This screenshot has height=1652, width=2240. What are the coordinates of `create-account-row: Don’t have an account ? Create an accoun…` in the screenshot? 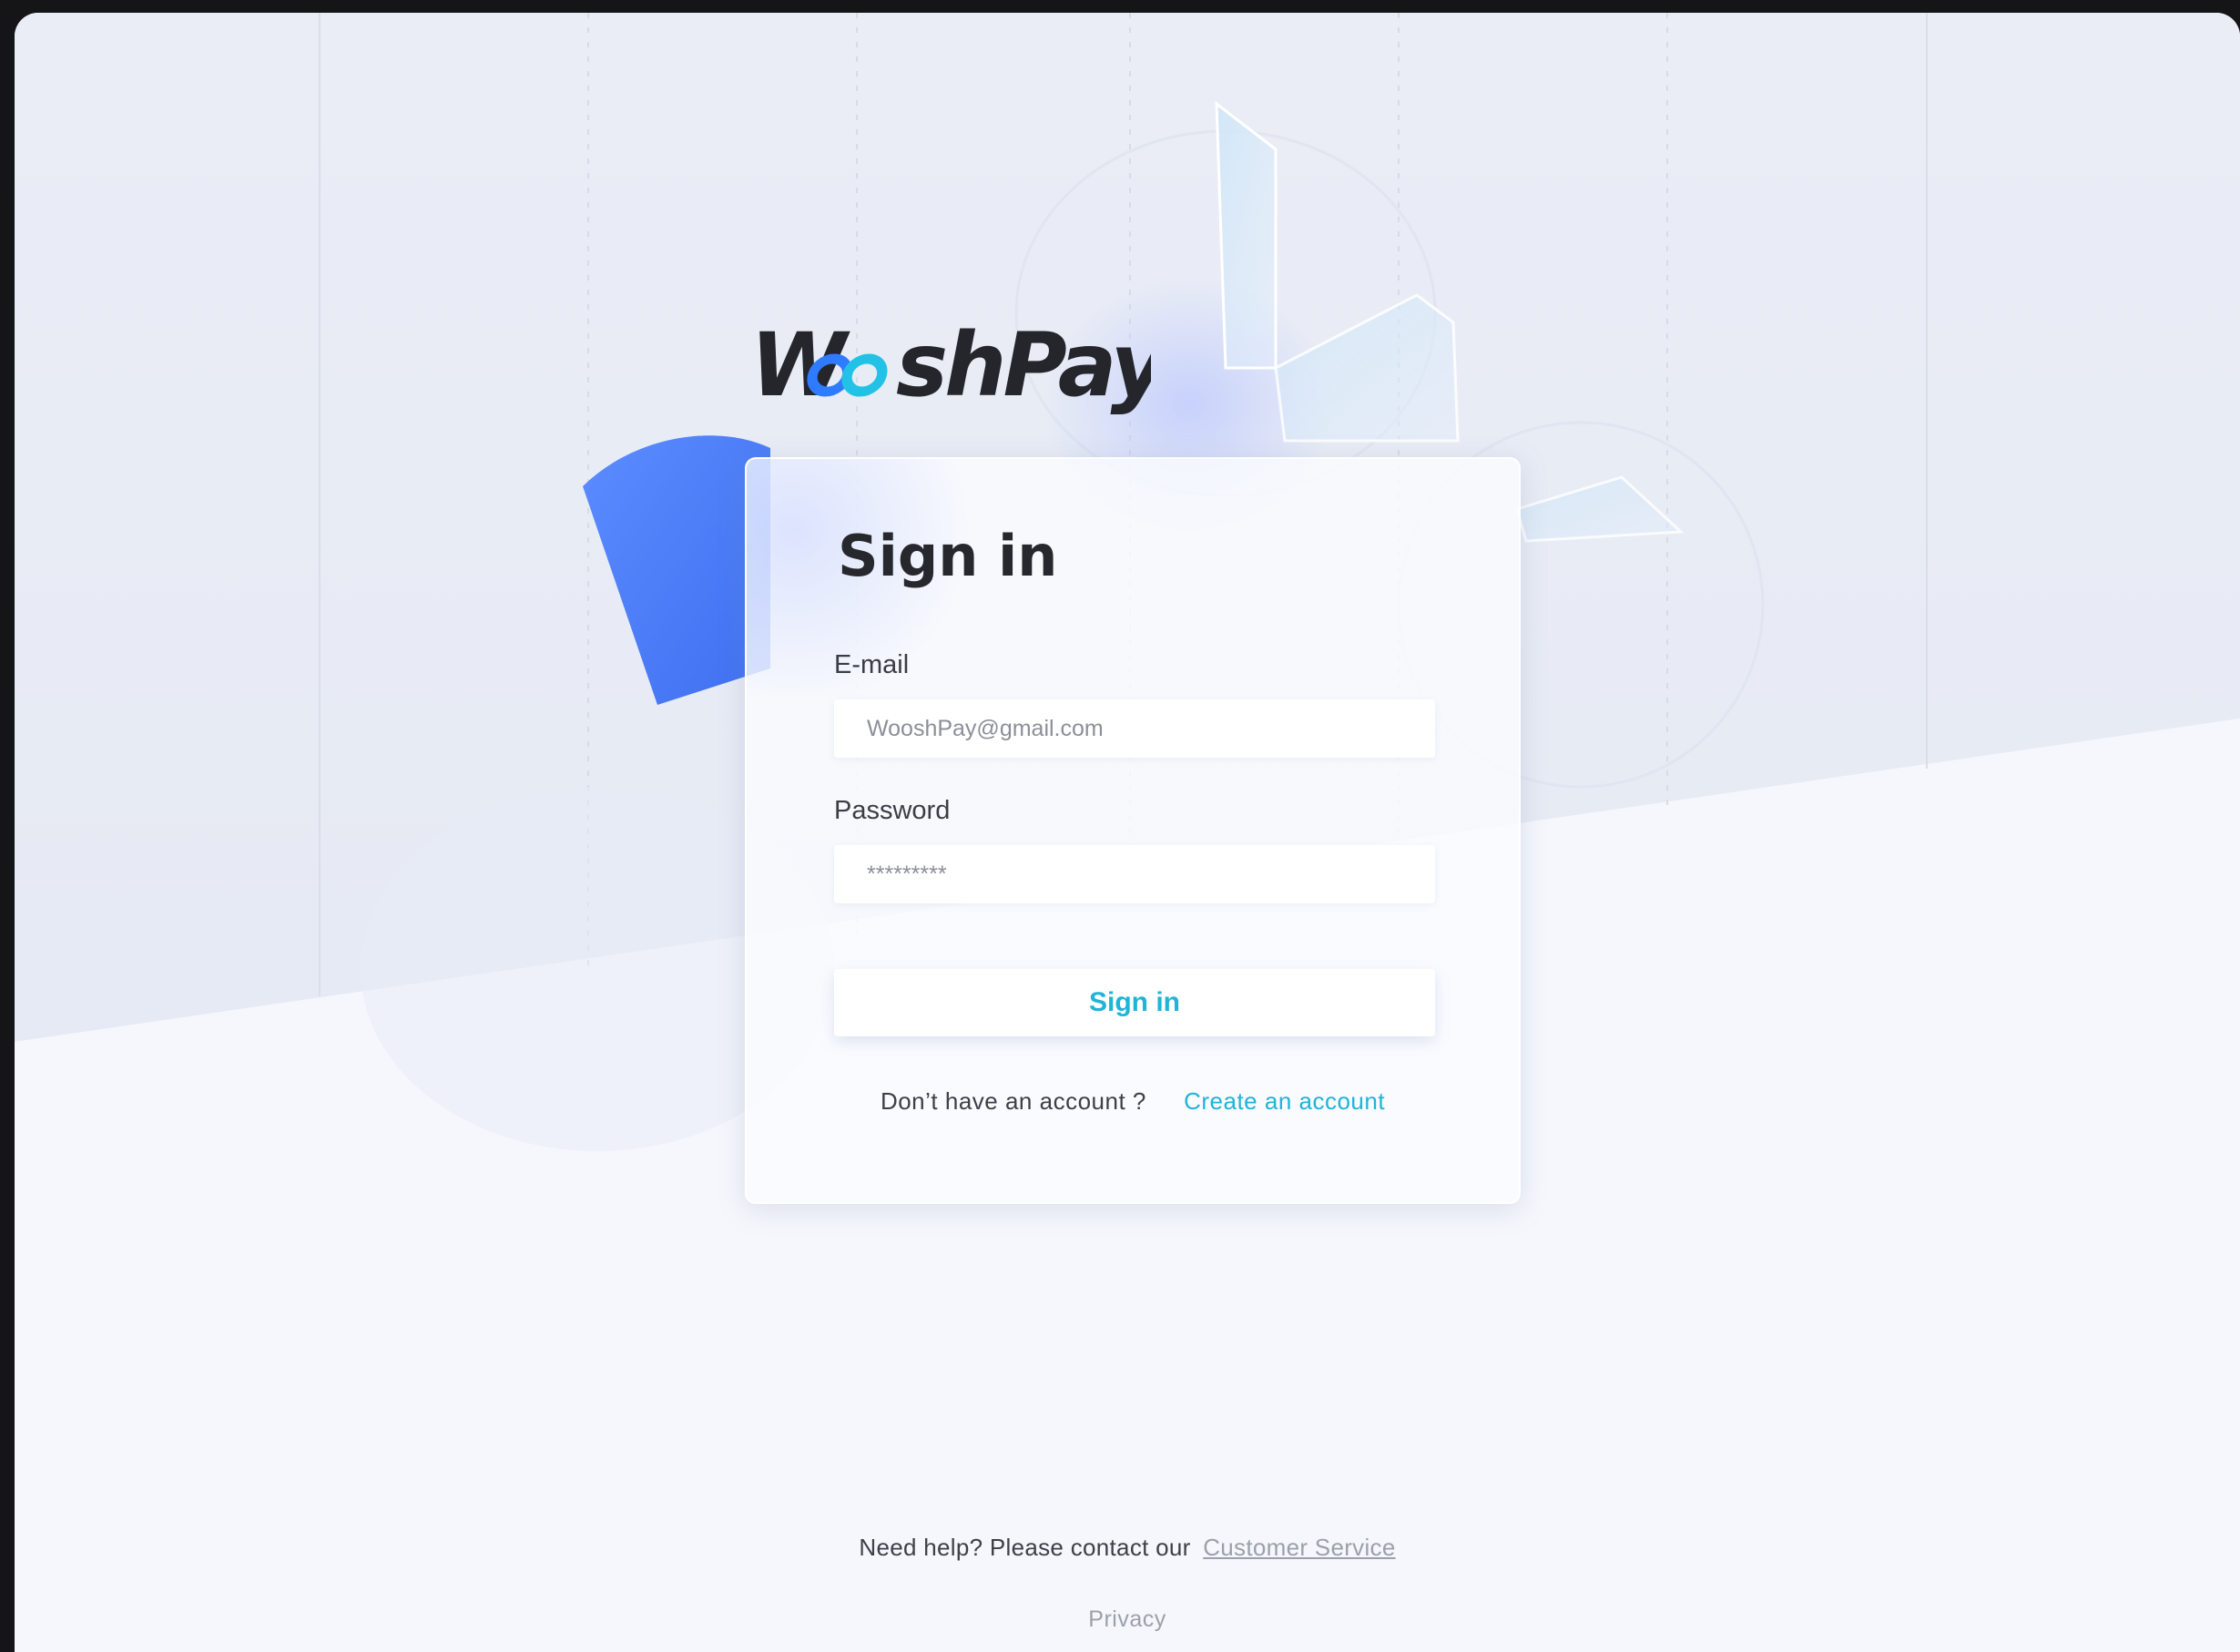 It's located at (1133, 1101).